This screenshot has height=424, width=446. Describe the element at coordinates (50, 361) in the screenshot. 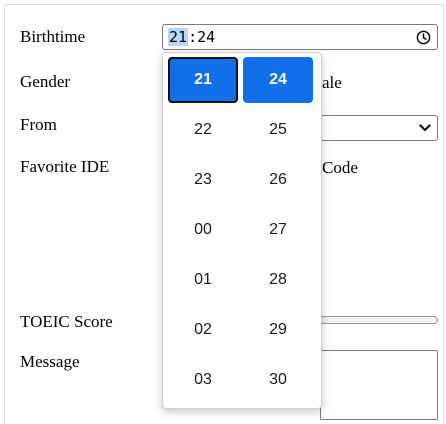

I see `label-message: Message` at that location.